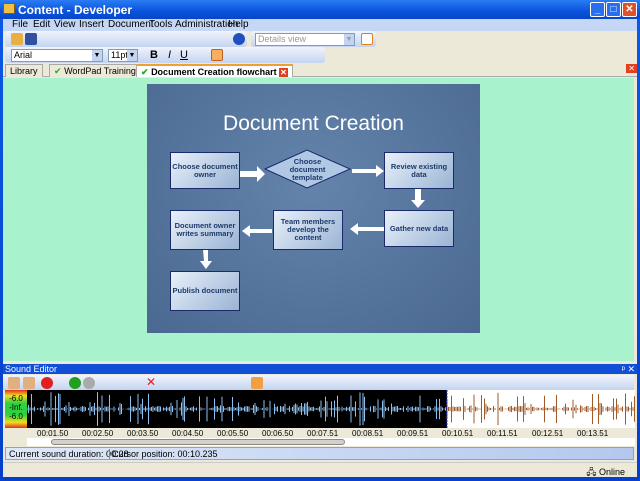  What do you see at coordinates (623, 369) in the screenshot?
I see `pin-icon: ᵖ` at bounding box center [623, 369].